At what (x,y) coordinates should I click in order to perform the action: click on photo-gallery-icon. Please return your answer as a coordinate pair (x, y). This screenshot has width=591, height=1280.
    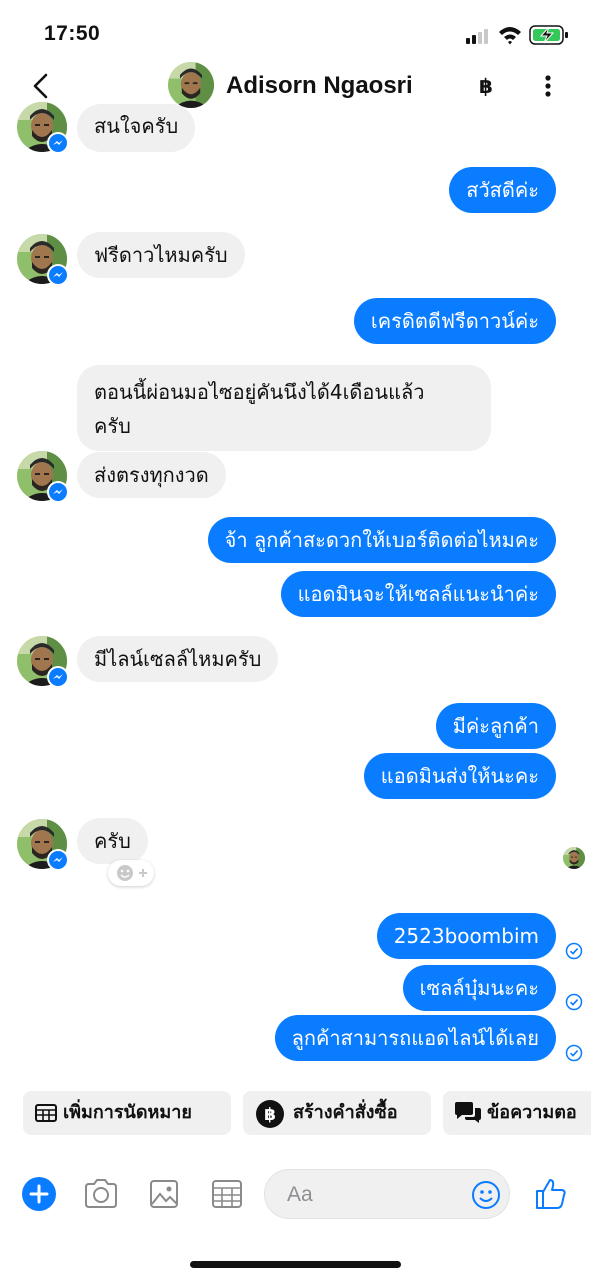
    Looking at the image, I should click on (164, 1194).